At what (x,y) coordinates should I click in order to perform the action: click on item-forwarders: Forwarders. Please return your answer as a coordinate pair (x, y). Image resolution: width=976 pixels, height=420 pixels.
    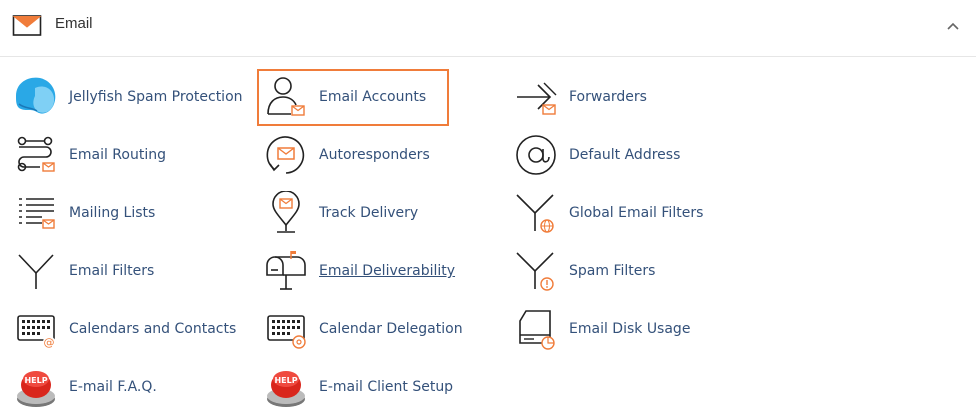
    Looking at the image, I should click on (632, 97).